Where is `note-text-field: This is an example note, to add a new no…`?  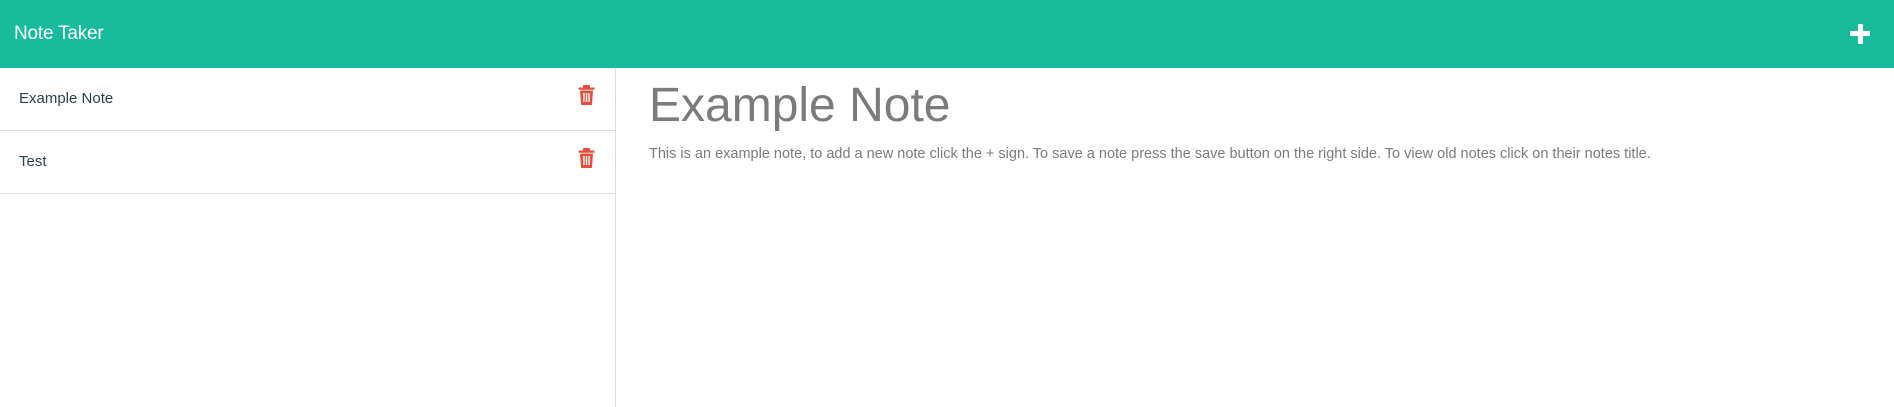
note-text-field: This is an example note, to add a new no… is located at coordinates (1271, 154).